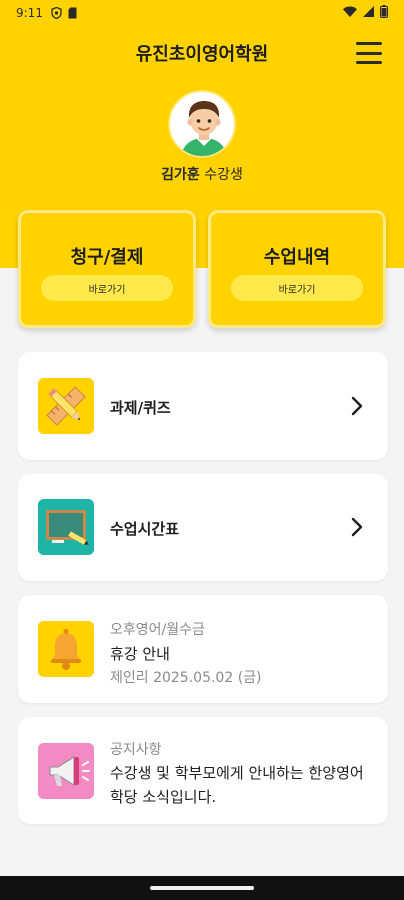 Image resolution: width=404 pixels, height=900 pixels. I want to click on class-history-card: 수업내역 바로가기, so click(297, 269).